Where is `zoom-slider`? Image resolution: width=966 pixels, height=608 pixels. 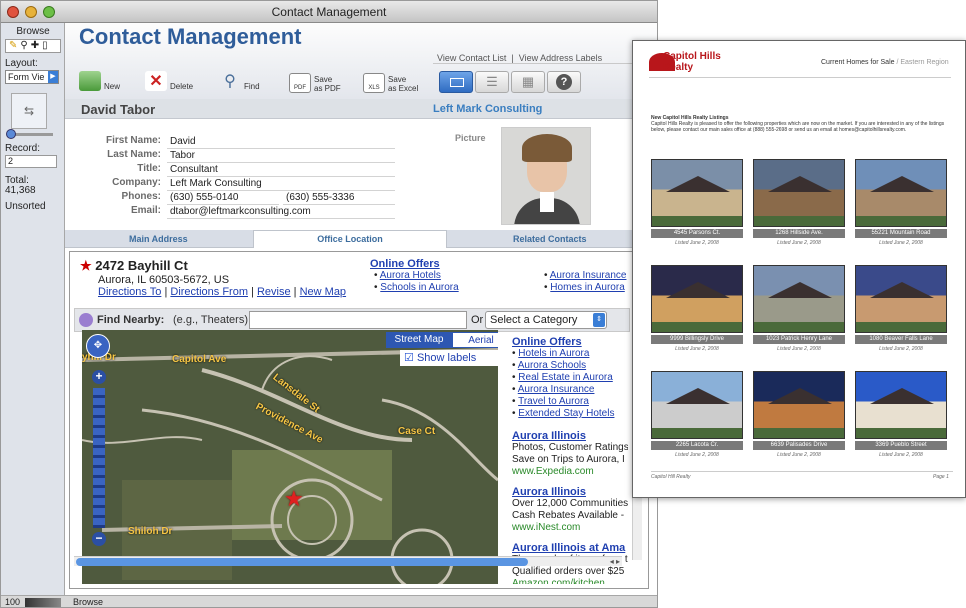
zoom-slider is located at coordinates (99, 458).